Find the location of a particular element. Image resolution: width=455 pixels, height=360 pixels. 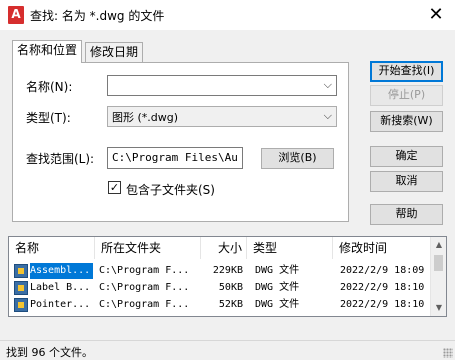

look-in-label: 查找范围(L): is located at coordinates (60, 159).